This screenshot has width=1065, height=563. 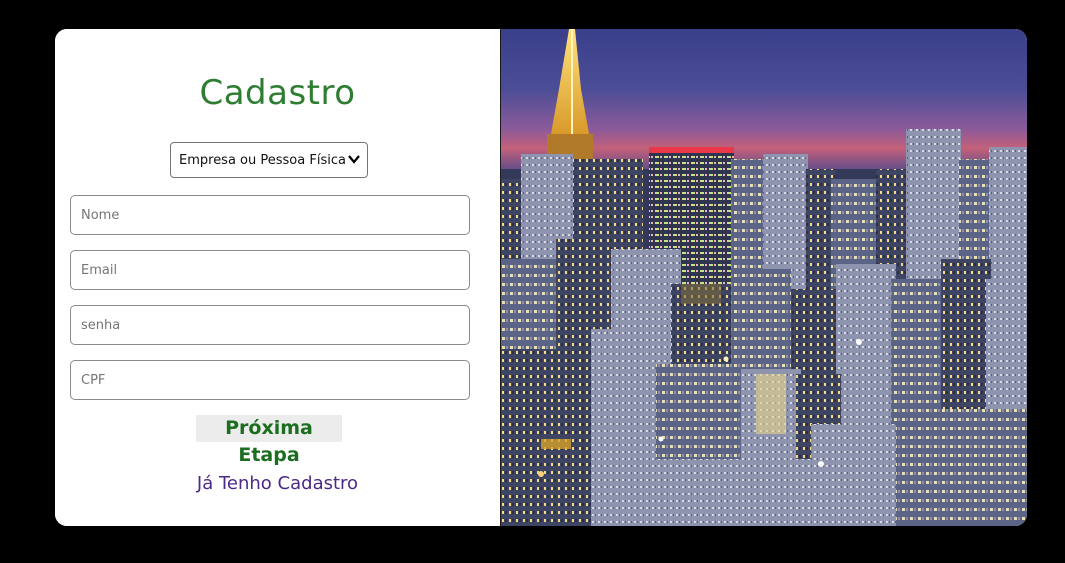 What do you see at coordinates (277, 483) in the screenshot?
I see `already-registered-link: Já Tenho Cadastro` at bounding box center [277, 483].